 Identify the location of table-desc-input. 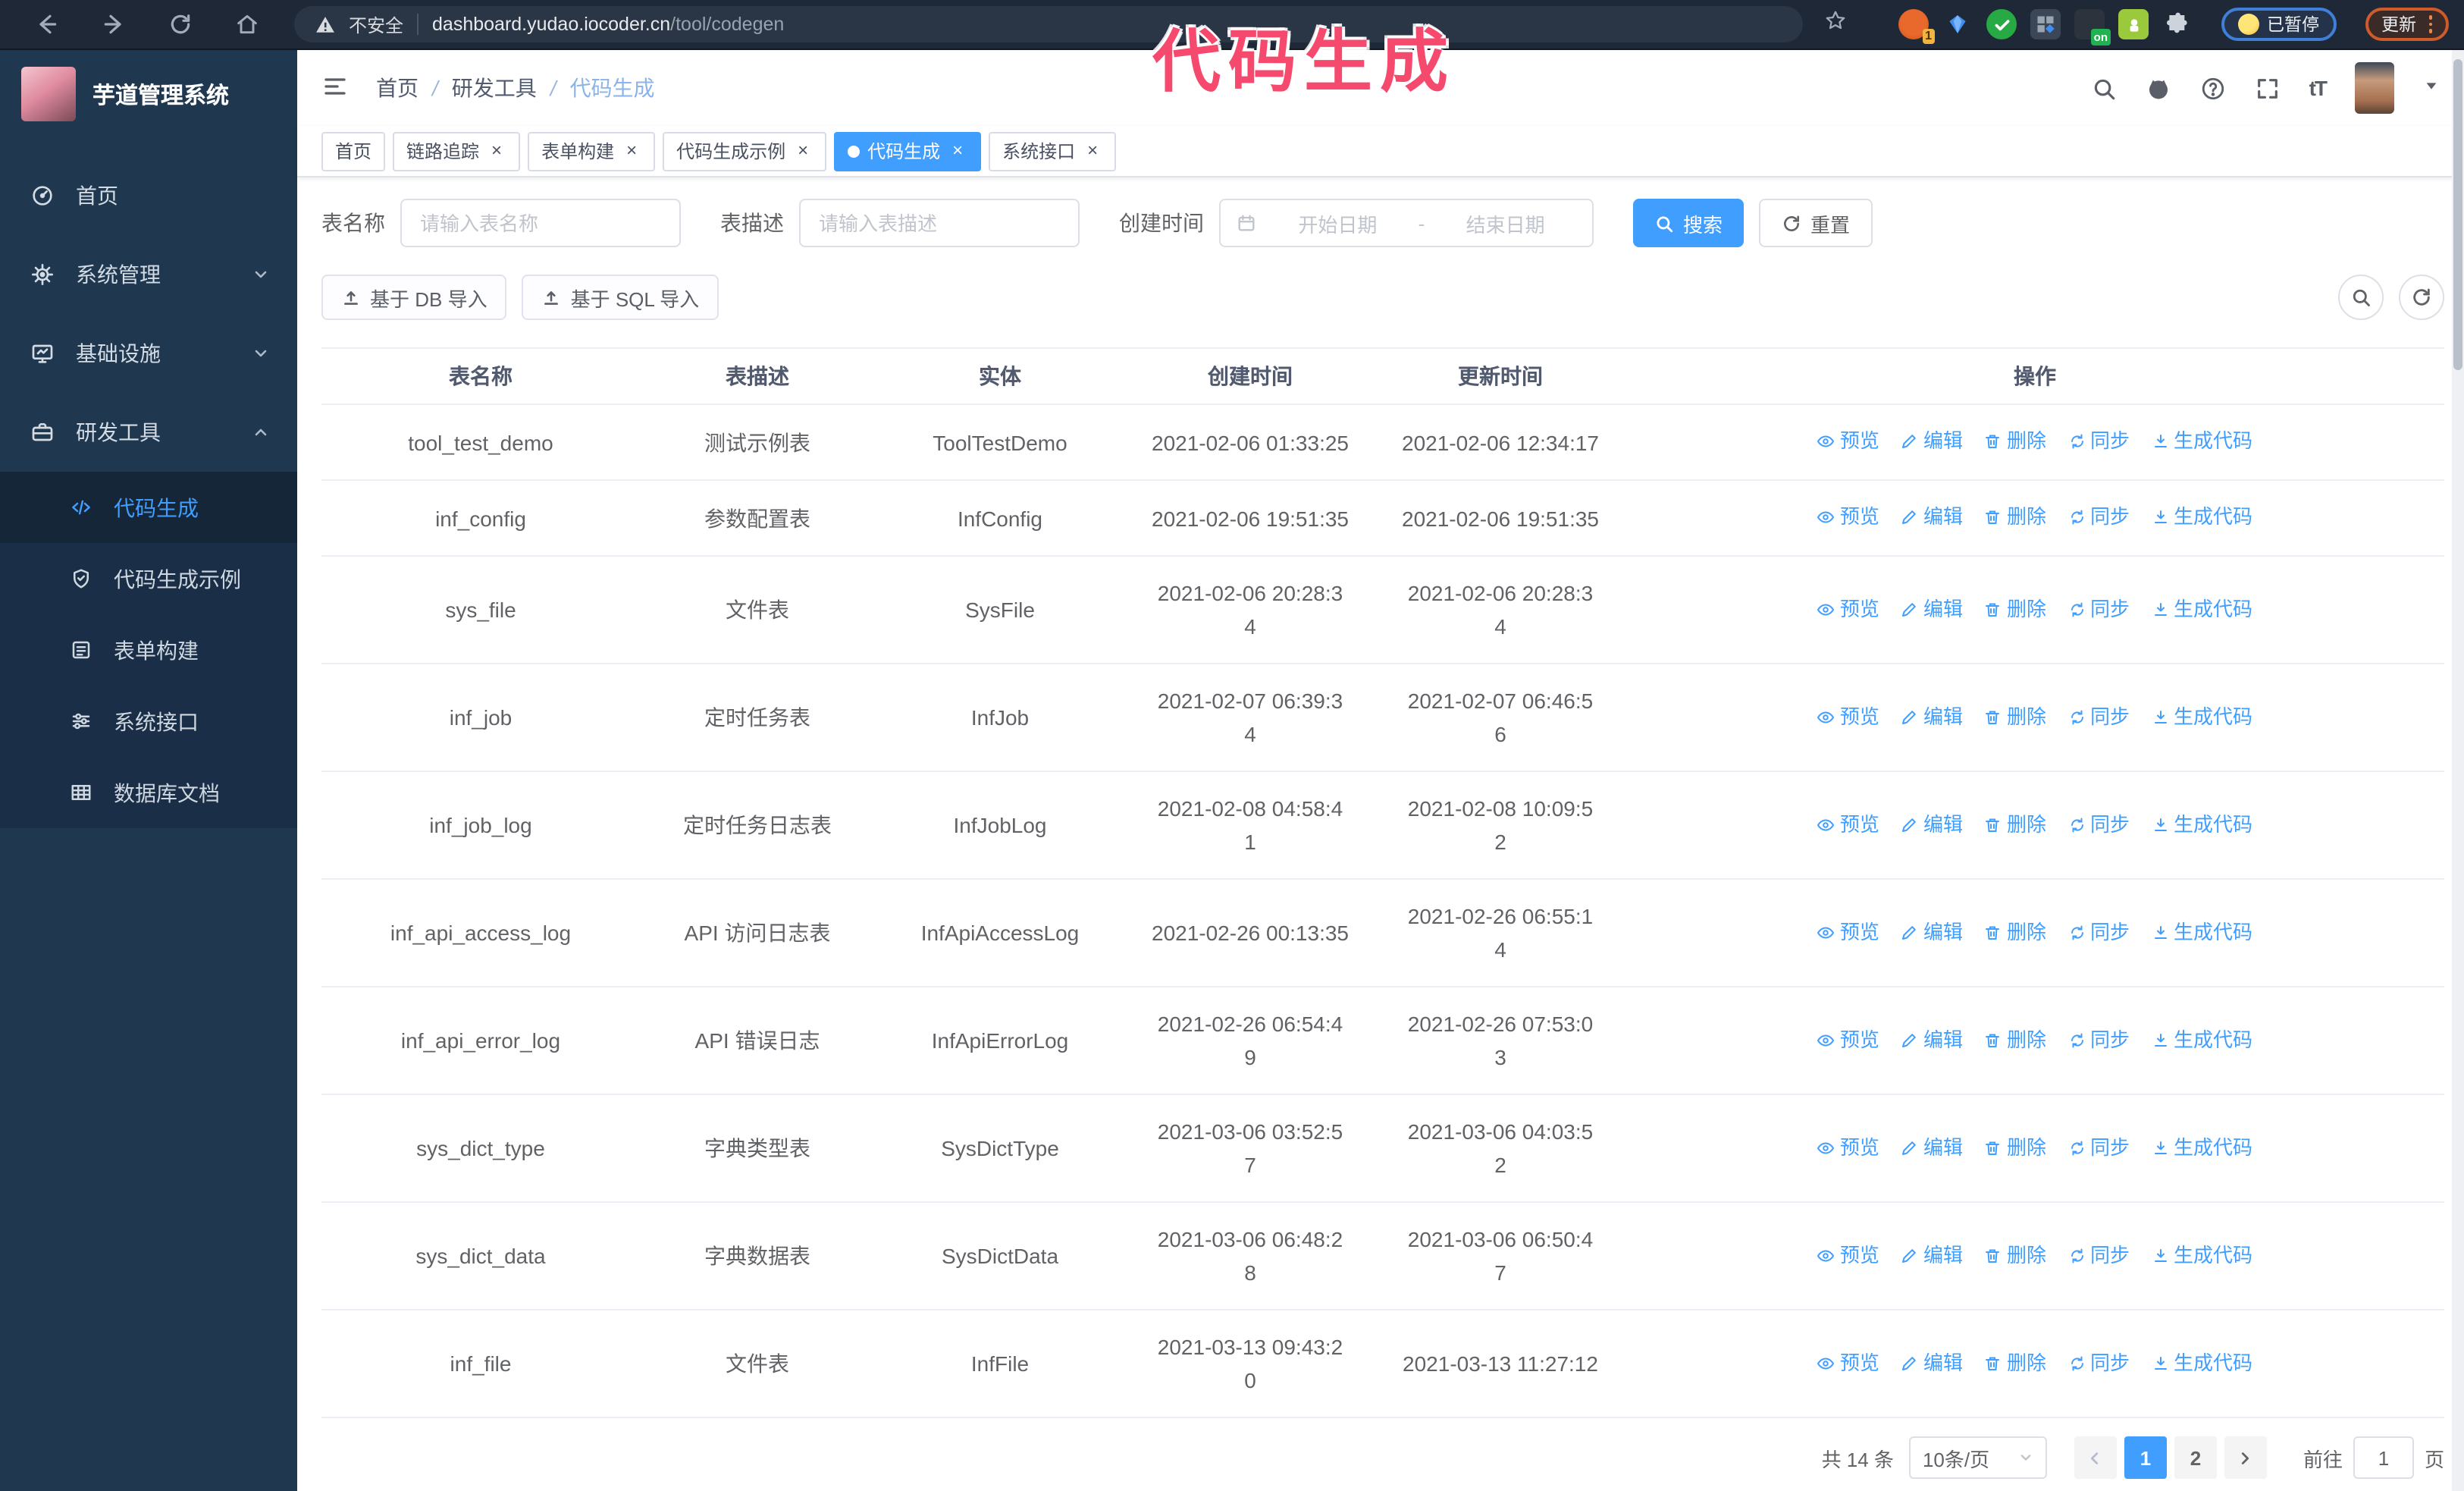
(939, 223).